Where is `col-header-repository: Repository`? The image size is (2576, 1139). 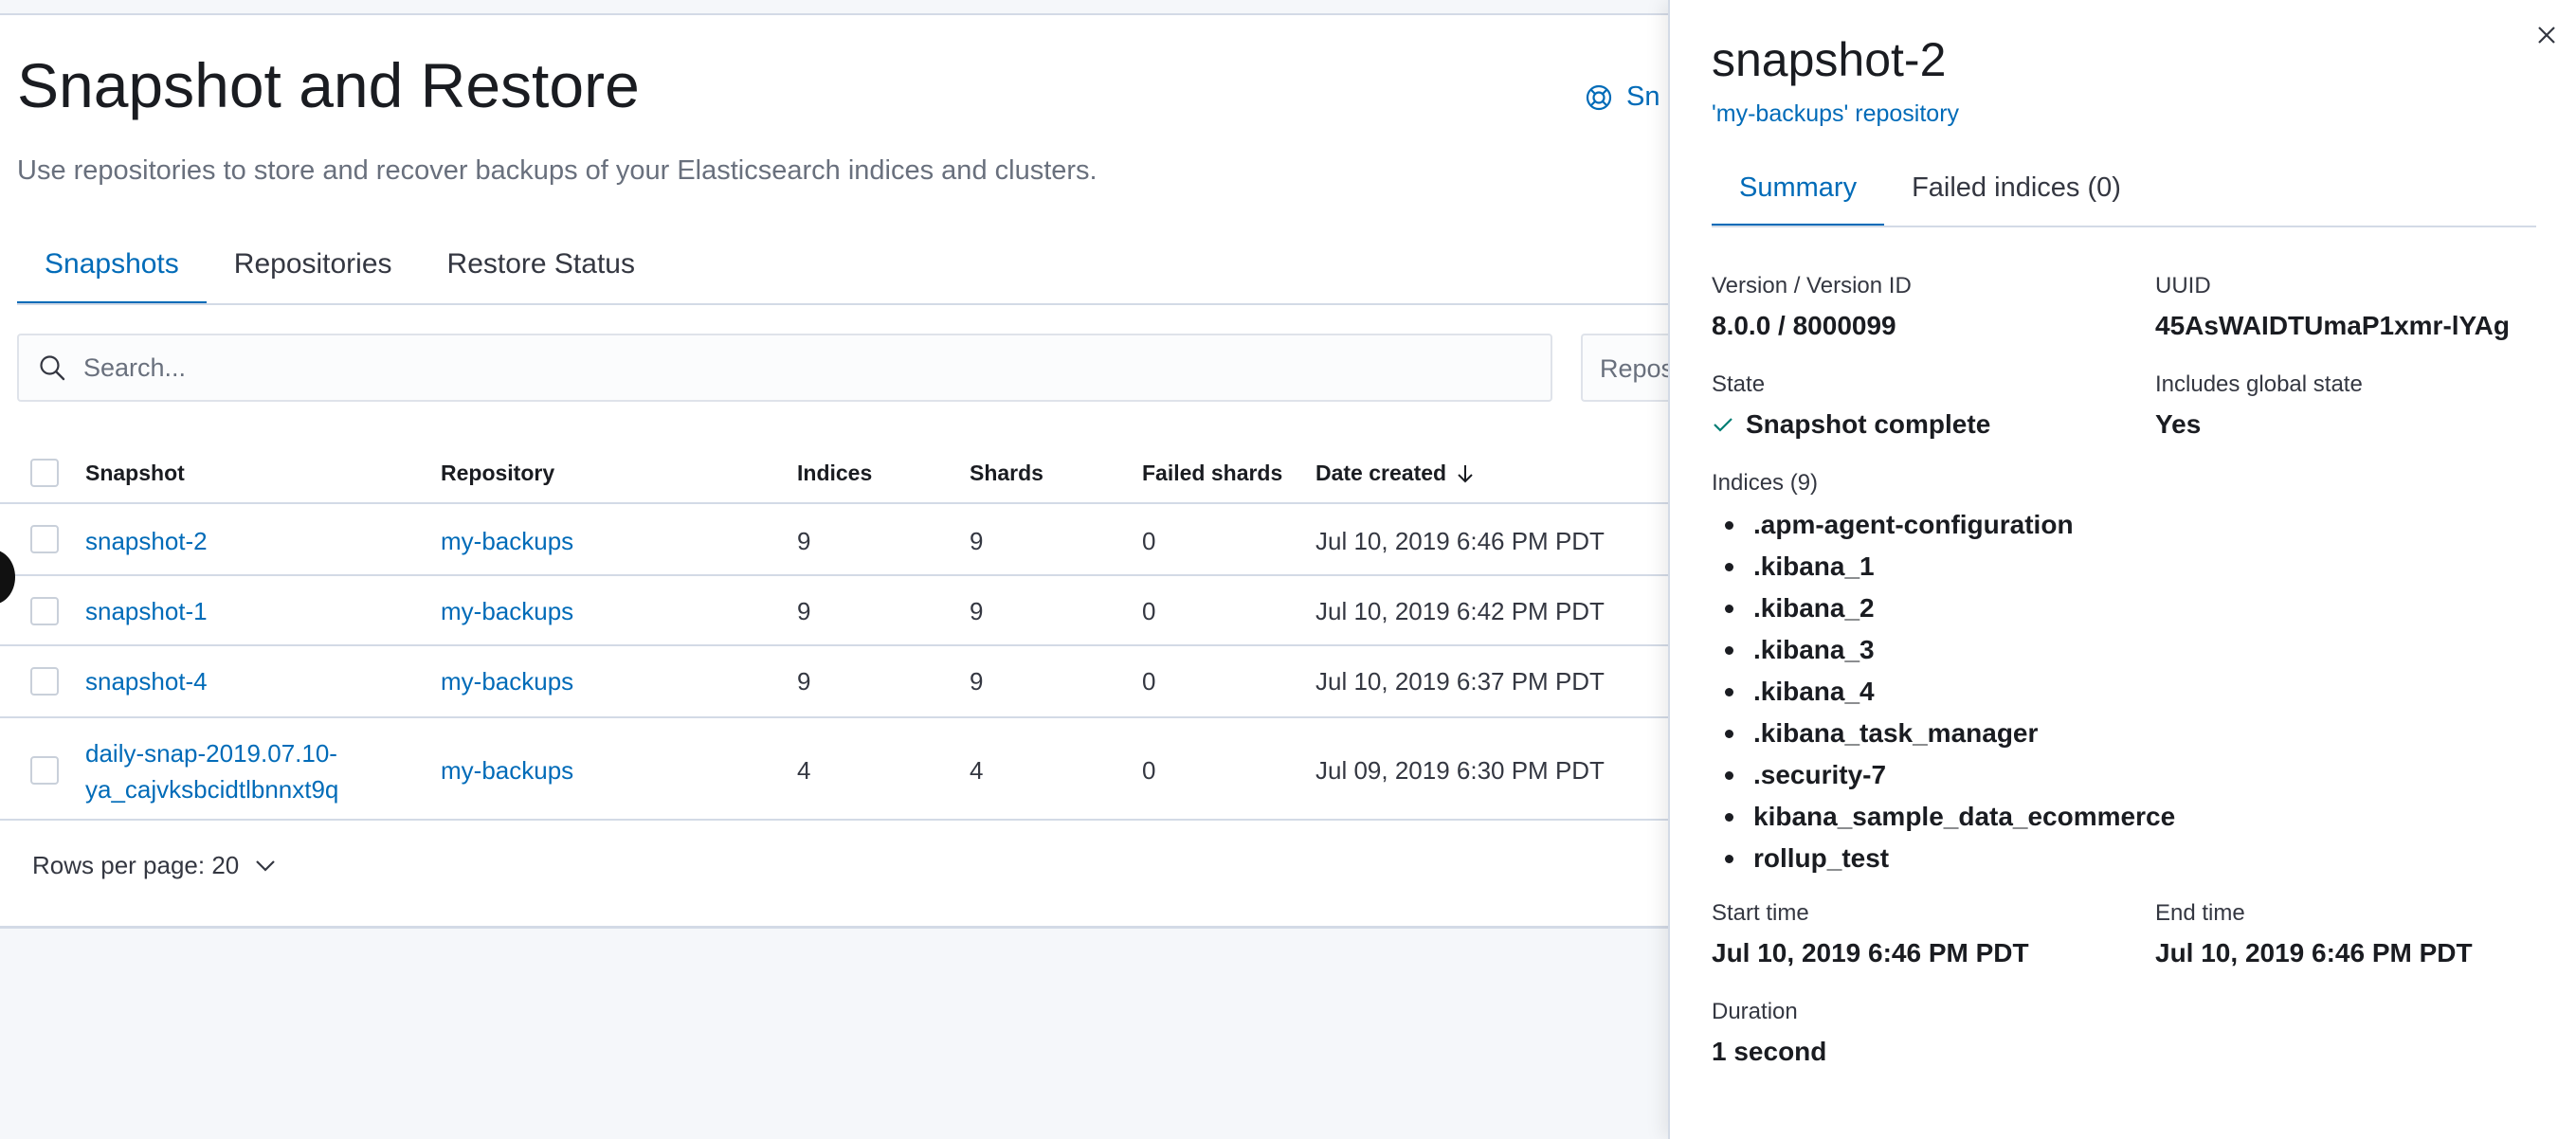 col-header-repository: Repository is located at coordinates (498, 473).